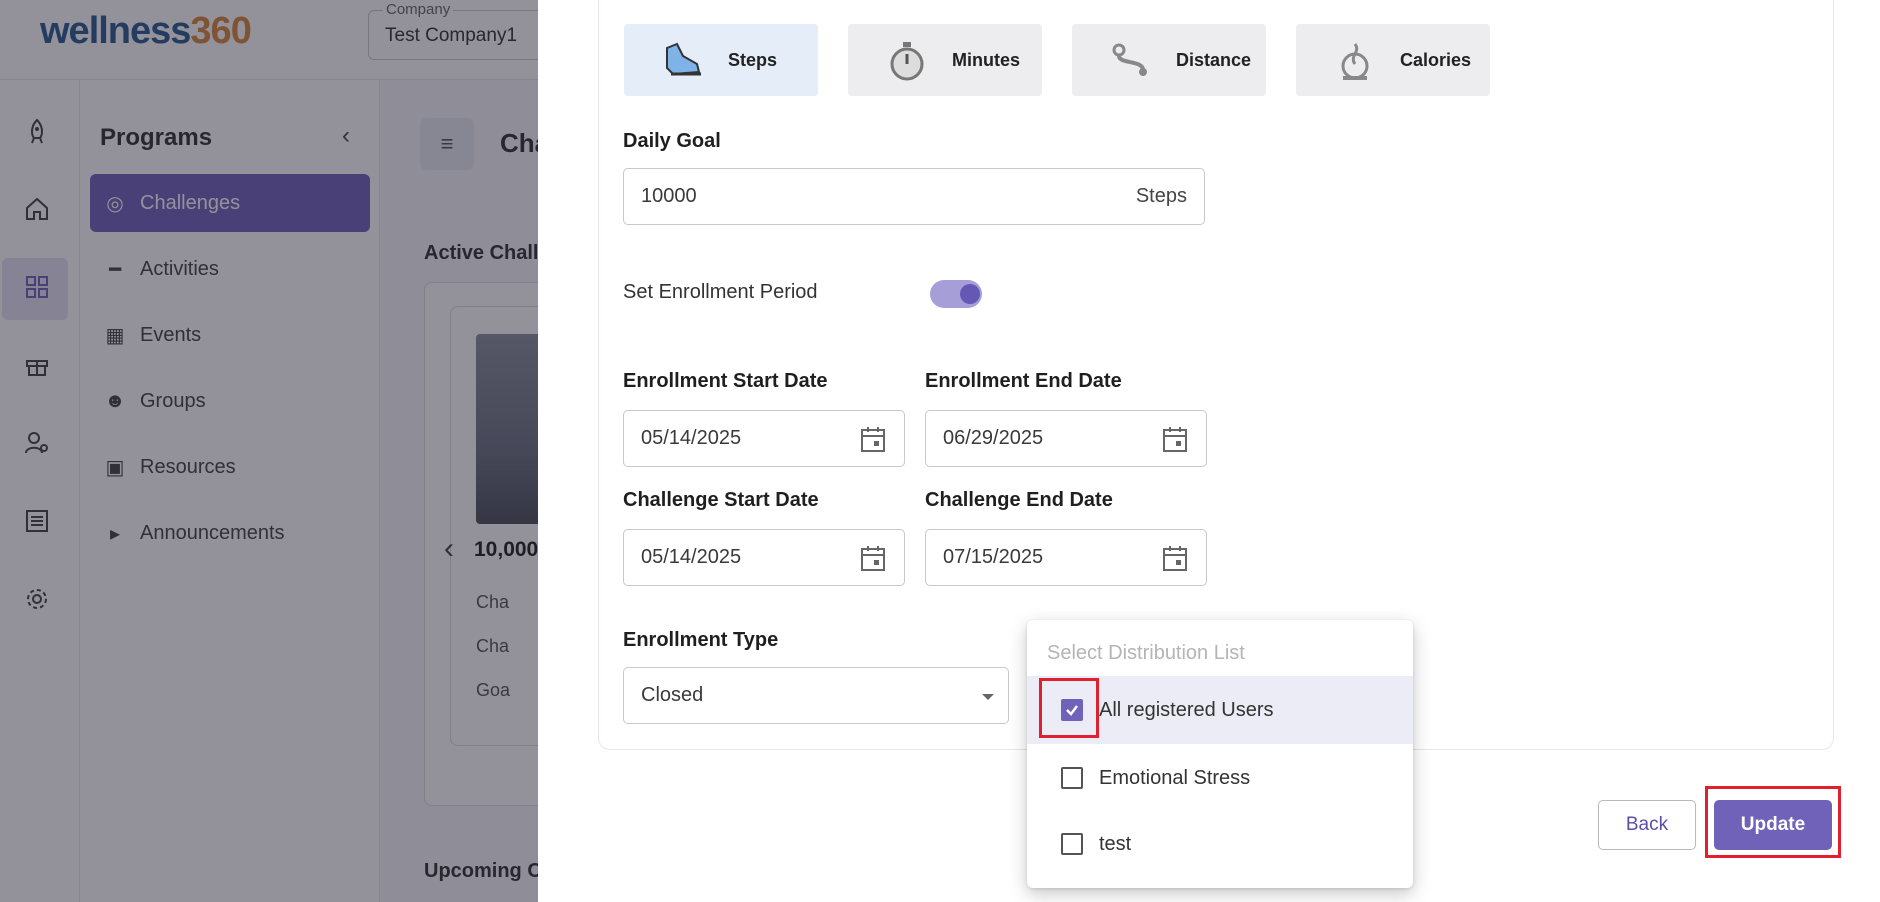 This screenshot has height=902, width=1880. I want to click on metric-steps-button: Steps, so click(721, 60).